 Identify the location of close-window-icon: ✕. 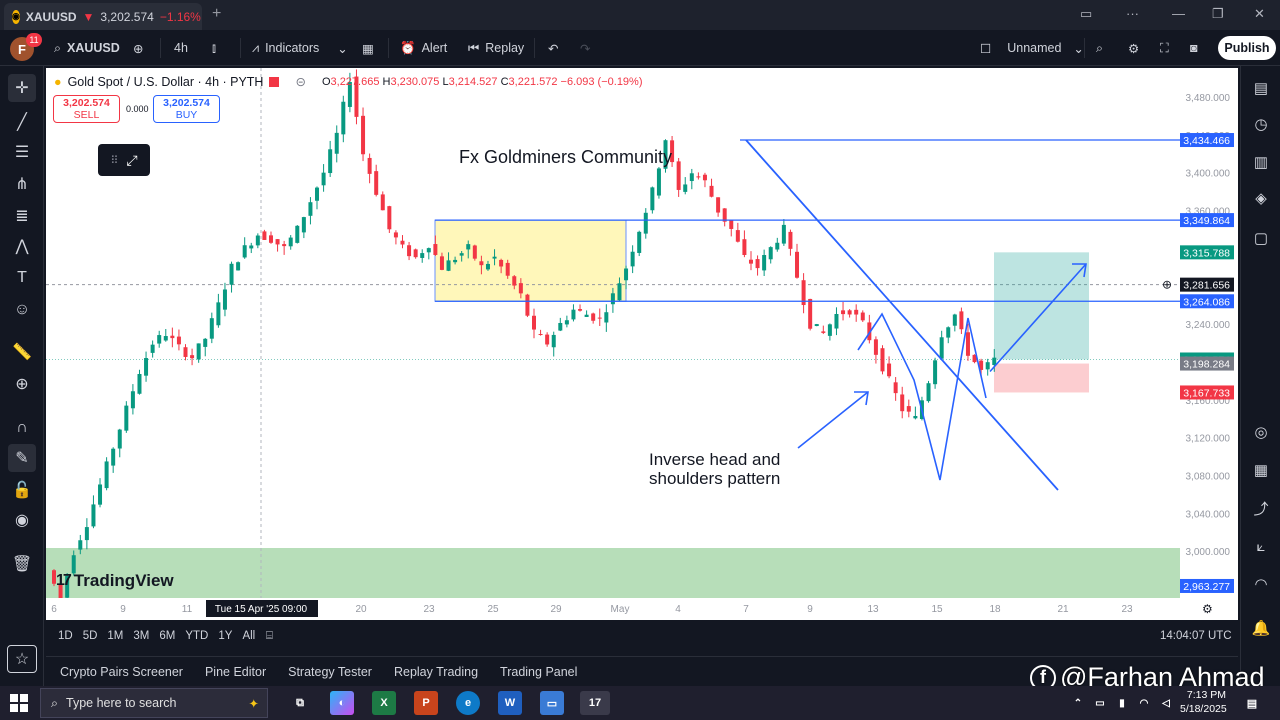
(1259, 14).